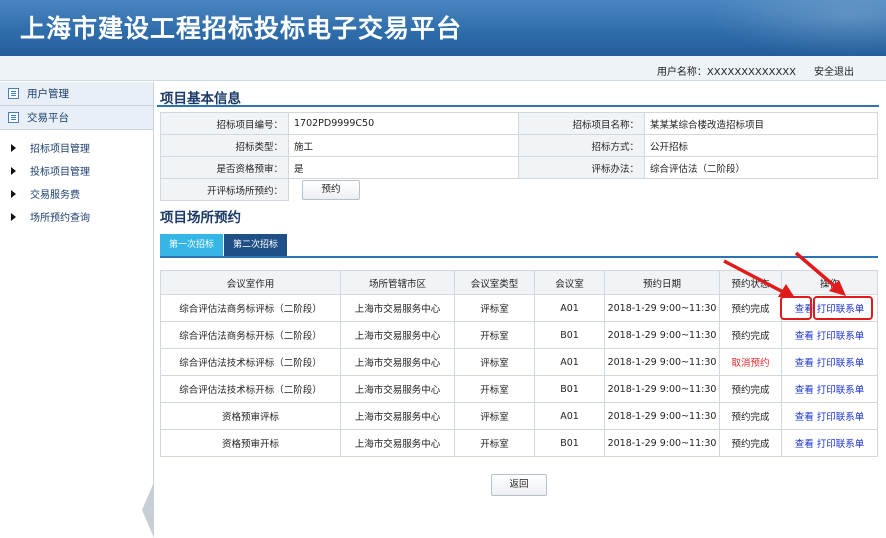  I want to click on cell-room: A01, so click(569, 362).